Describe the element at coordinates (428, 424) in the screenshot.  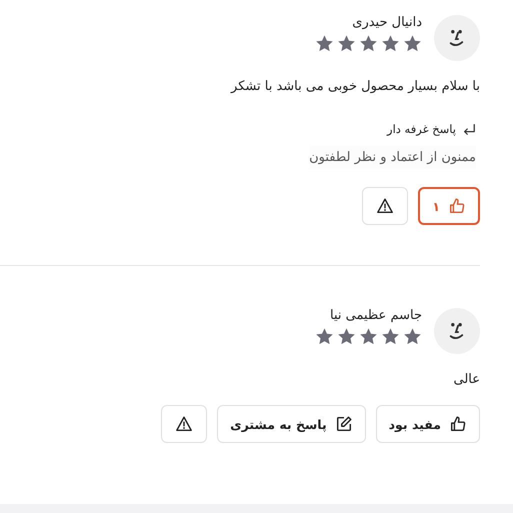
I see `helpful-button: مفید بود` at that location.